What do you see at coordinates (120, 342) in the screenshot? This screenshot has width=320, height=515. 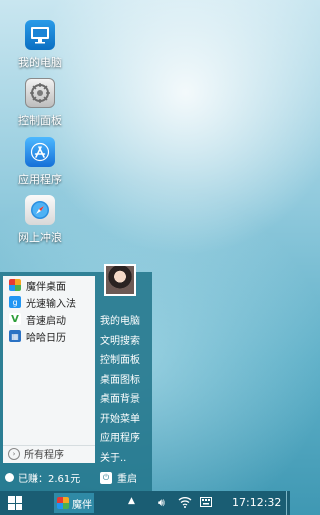 I see `menu-item-search: 文明搜索` at bounding box center [120, 342].